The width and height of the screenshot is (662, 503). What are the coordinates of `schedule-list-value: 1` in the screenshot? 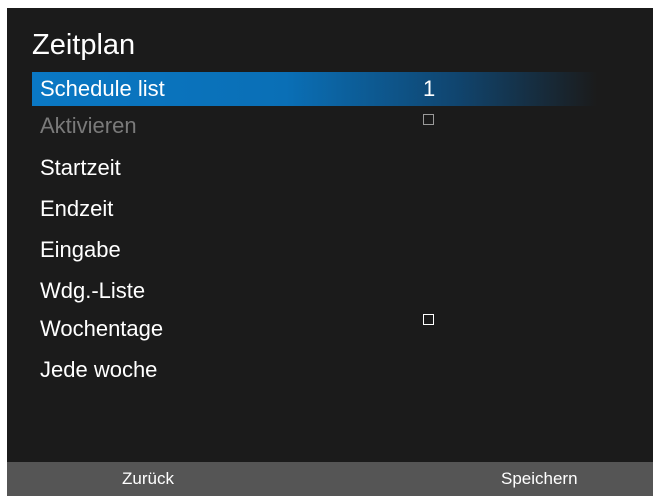 It's located at (429, 88).